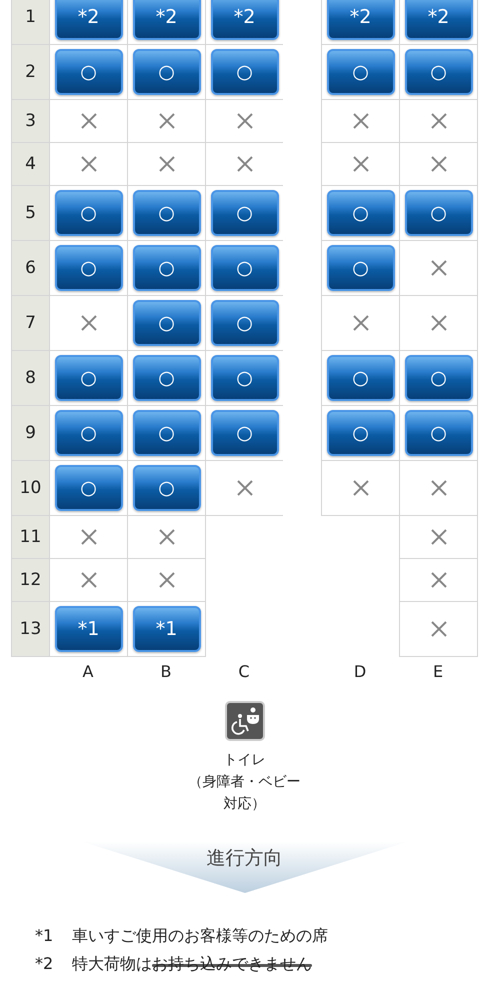 The width and height of the screenshot is (489, 999). What do you see at coordinates (30, 323) in the screenshot?
I see `row-number: 7` at bounding box center [30, 323].